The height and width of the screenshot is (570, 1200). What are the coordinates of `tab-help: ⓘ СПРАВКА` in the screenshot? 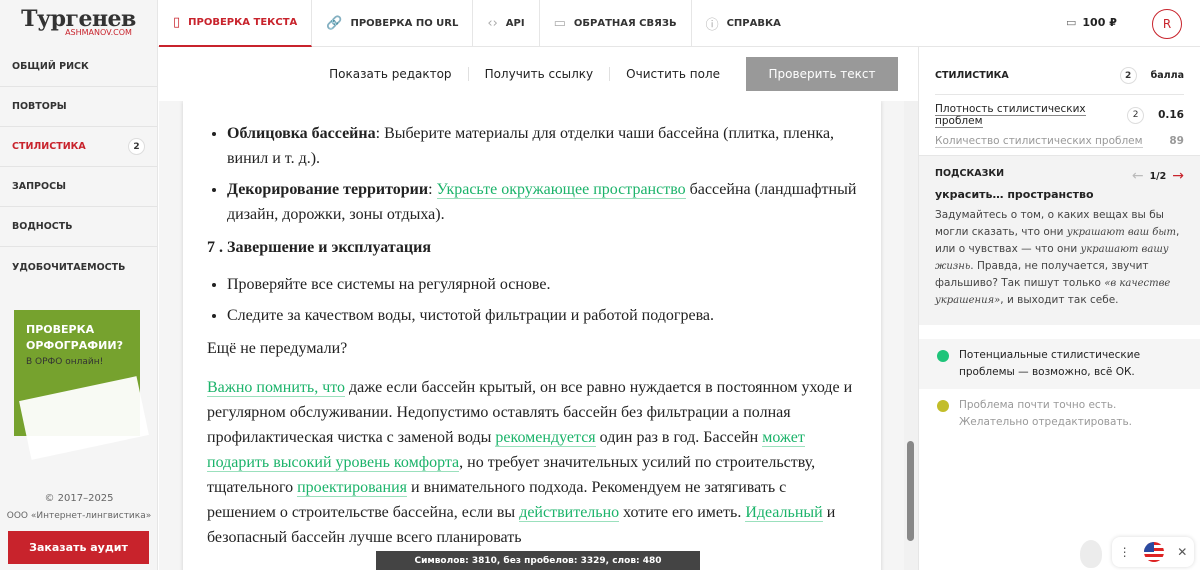 It's located at (743, 23).